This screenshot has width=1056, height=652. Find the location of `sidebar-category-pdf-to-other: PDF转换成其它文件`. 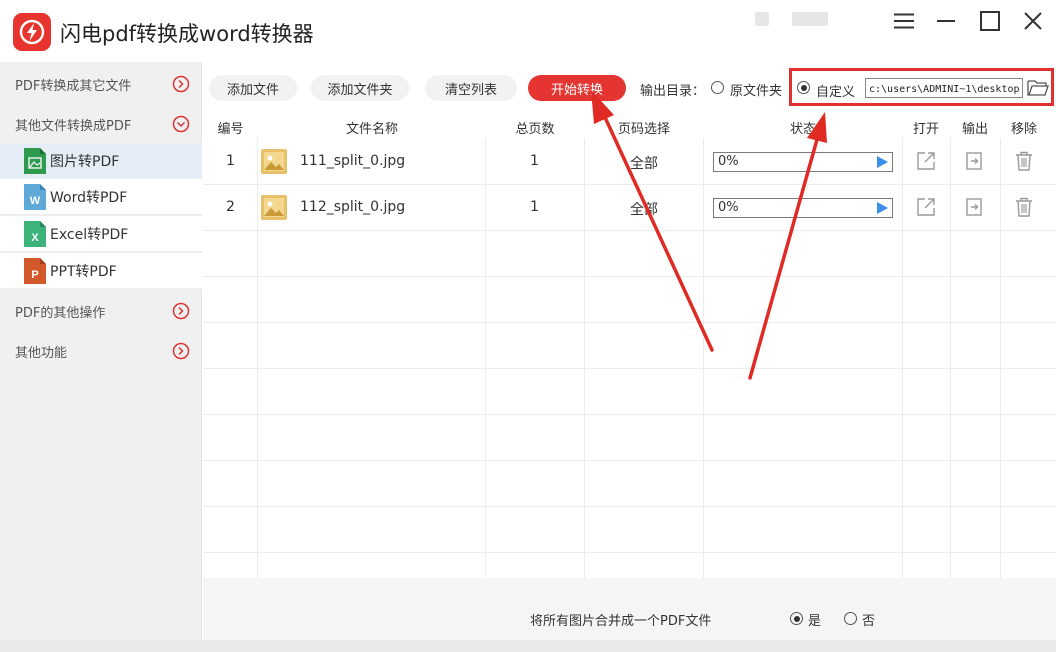

sidebar-category-pdf-to-other: PDF转换成其它文件 is located at coordinates (101, 84).